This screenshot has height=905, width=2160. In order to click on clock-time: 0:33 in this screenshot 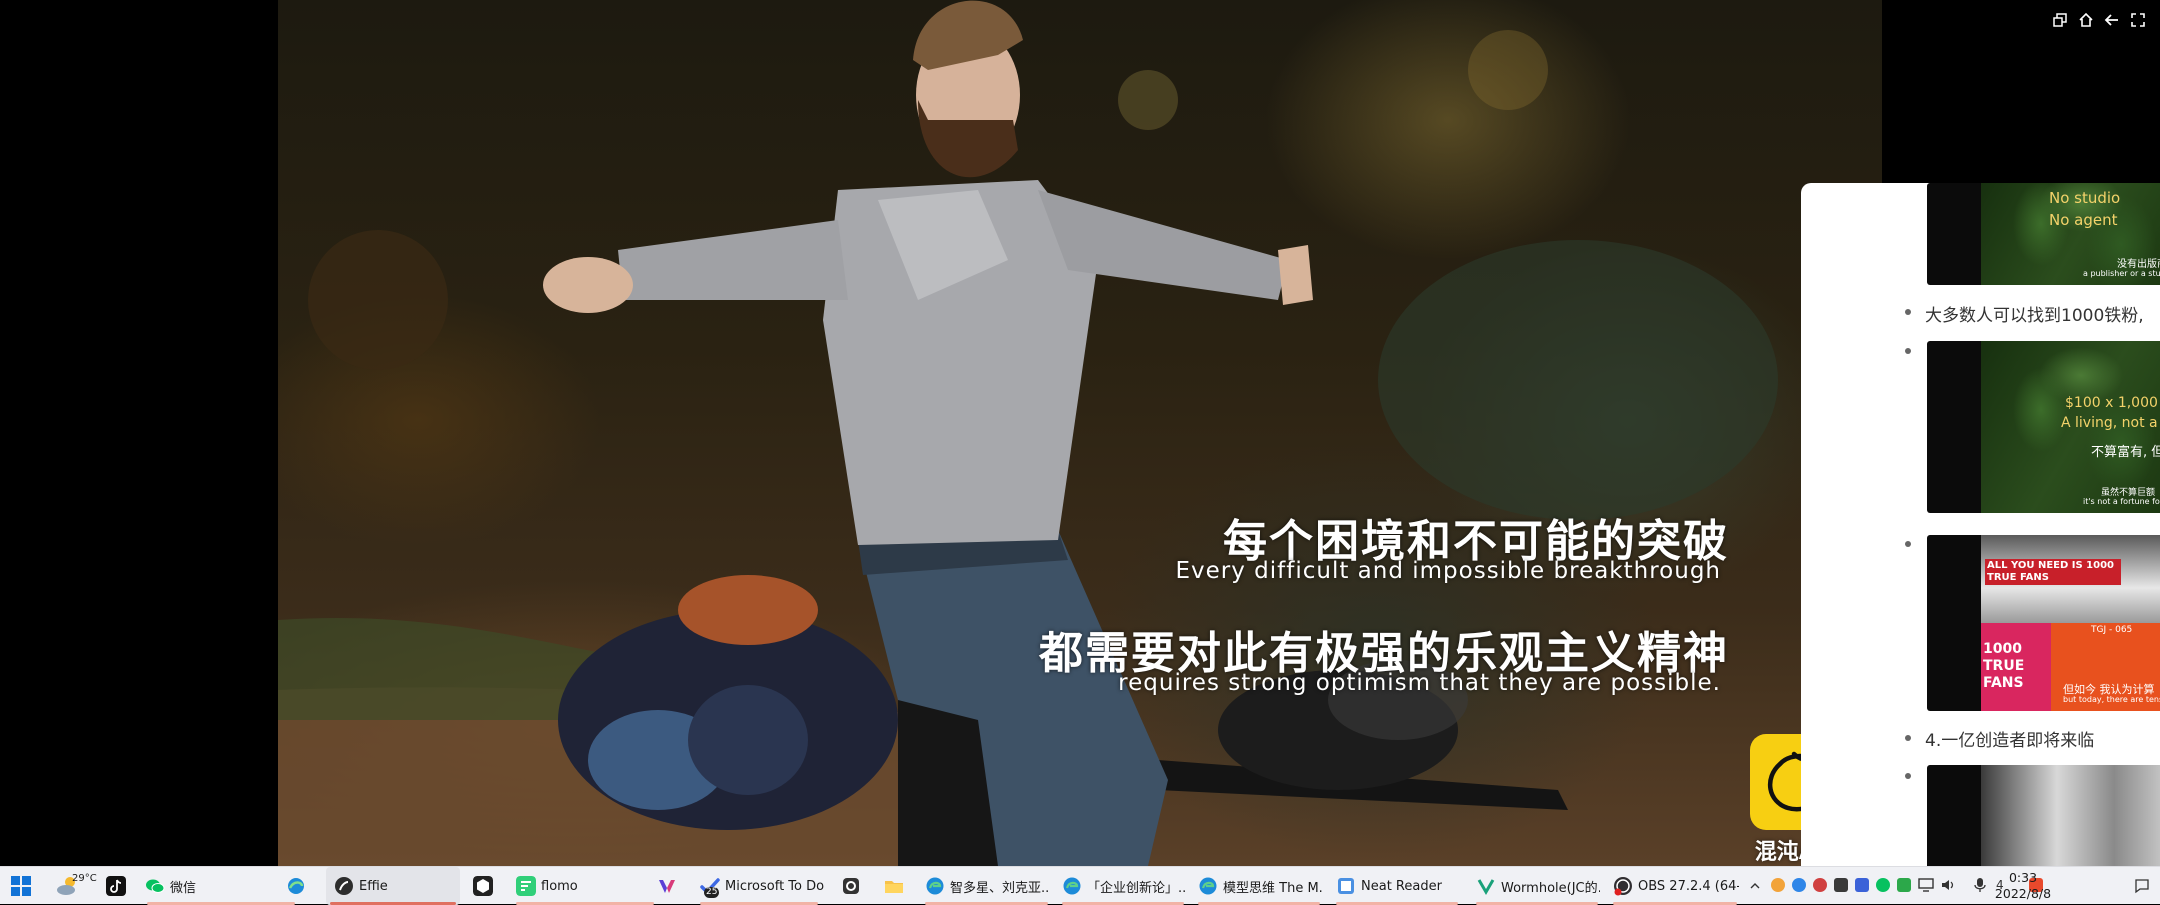, I will do `click(2023, 877)`.